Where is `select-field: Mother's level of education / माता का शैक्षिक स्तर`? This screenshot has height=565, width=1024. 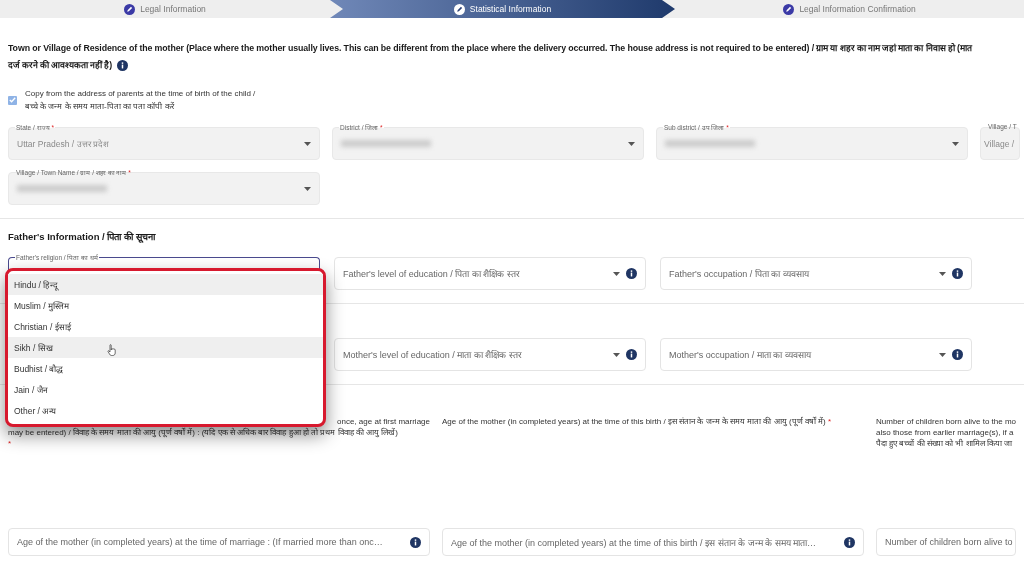
select-field: Mother's level of education / माता का शैक्षिक स्तर is located at coordinates (490, 354).